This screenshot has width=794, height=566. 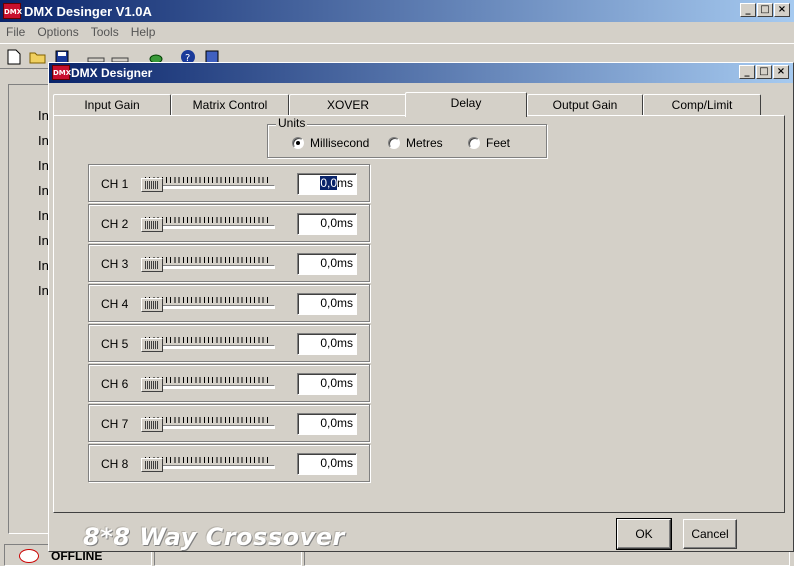 I want to click on maximize-button: □, so click(x=765, y=10).